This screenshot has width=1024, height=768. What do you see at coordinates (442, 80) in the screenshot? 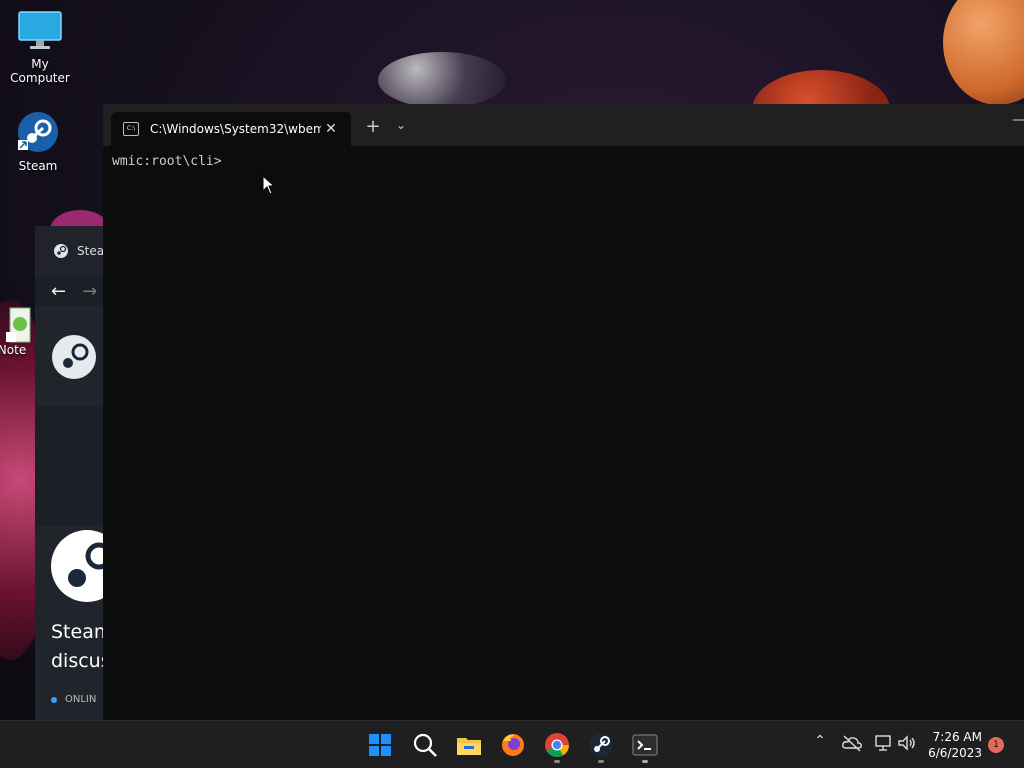
I see `wallpaper-glass-sphere` at bounding box center [442, 80].